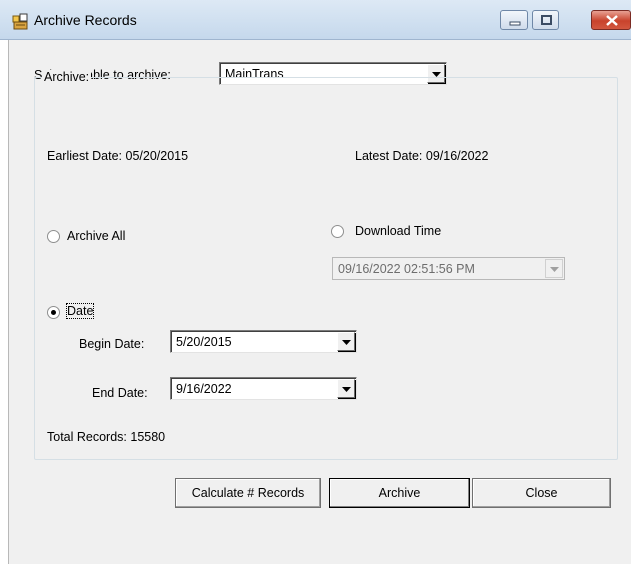 The image size is (631, 564). Describe the element at coordinates (515, 23) in the screenshot. I see `minimize-icon` at that location.